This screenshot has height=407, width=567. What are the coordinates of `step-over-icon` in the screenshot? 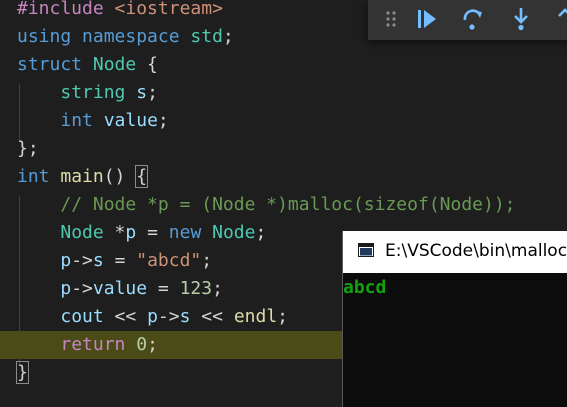 It's located at (472, 19).